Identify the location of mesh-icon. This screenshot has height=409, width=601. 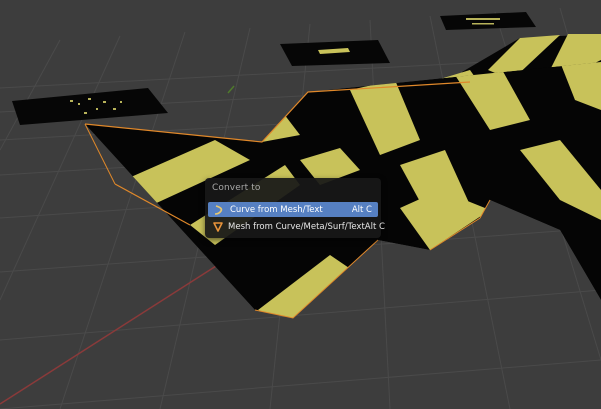
(218, 227).